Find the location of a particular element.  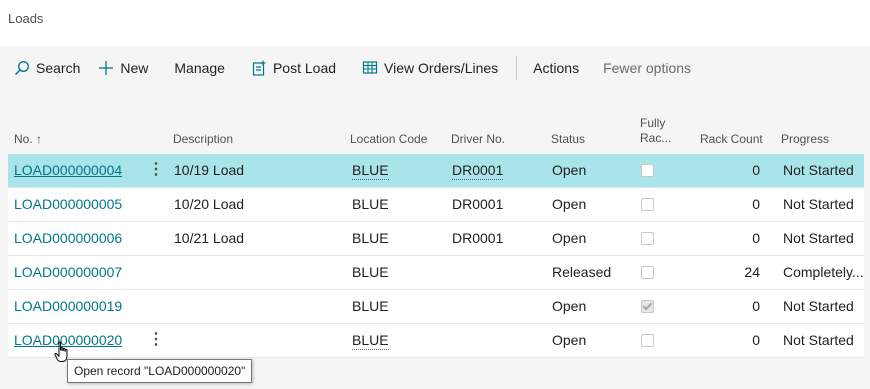

view-orders-lines-button: View Orders/Lines is located at coordinates (430, 68).